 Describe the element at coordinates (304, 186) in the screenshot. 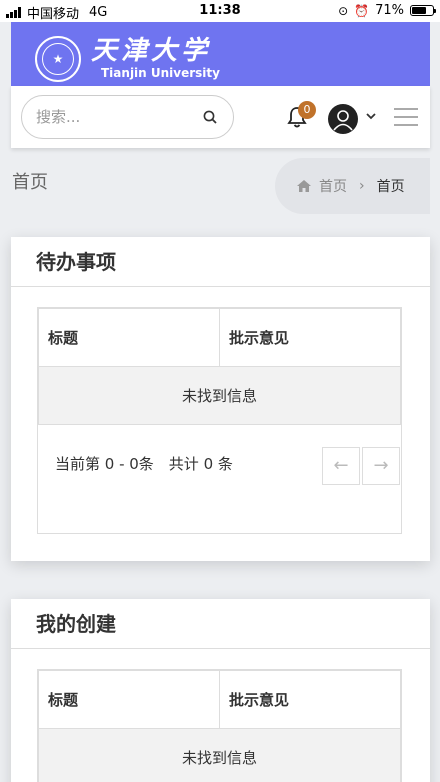

I see `home-icon` at that location.